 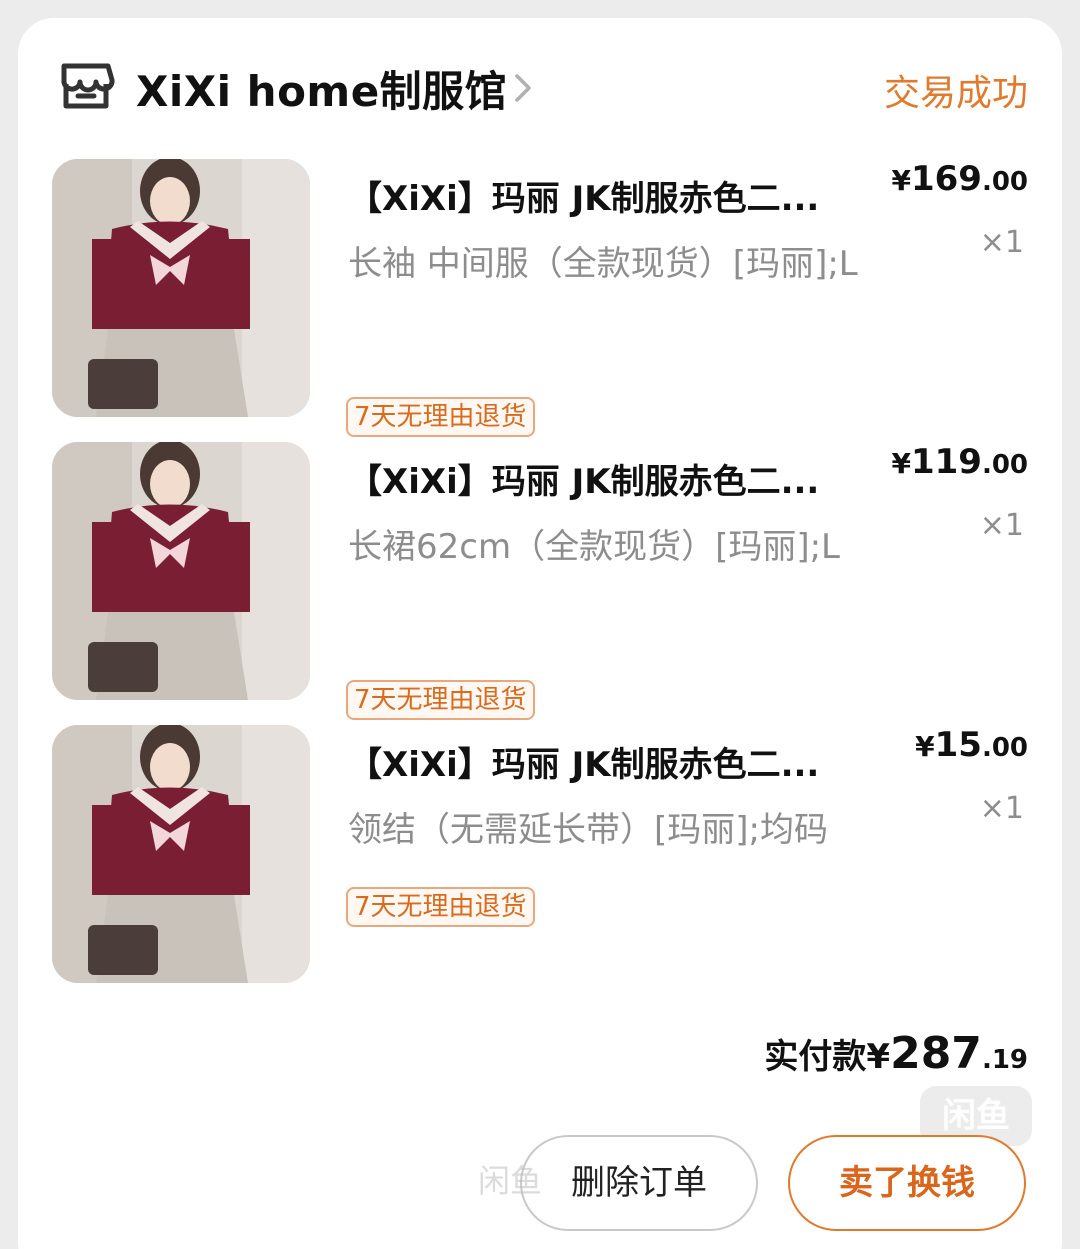 I want to click on resell-button: 卖了换钱, so click(x=907, y=1183).